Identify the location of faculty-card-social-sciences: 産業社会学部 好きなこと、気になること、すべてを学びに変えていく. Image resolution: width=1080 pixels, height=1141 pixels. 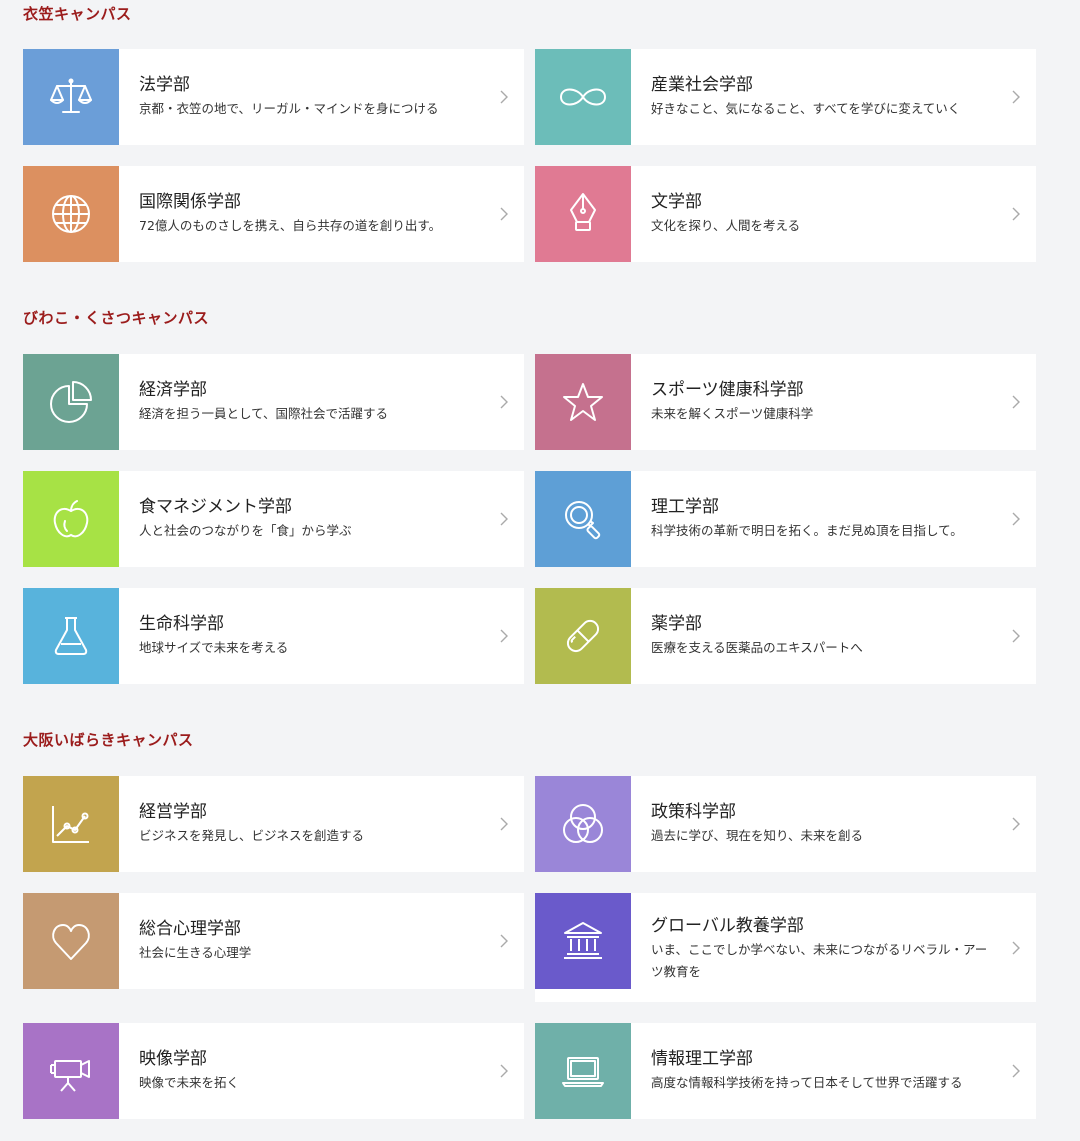
(785, 97).